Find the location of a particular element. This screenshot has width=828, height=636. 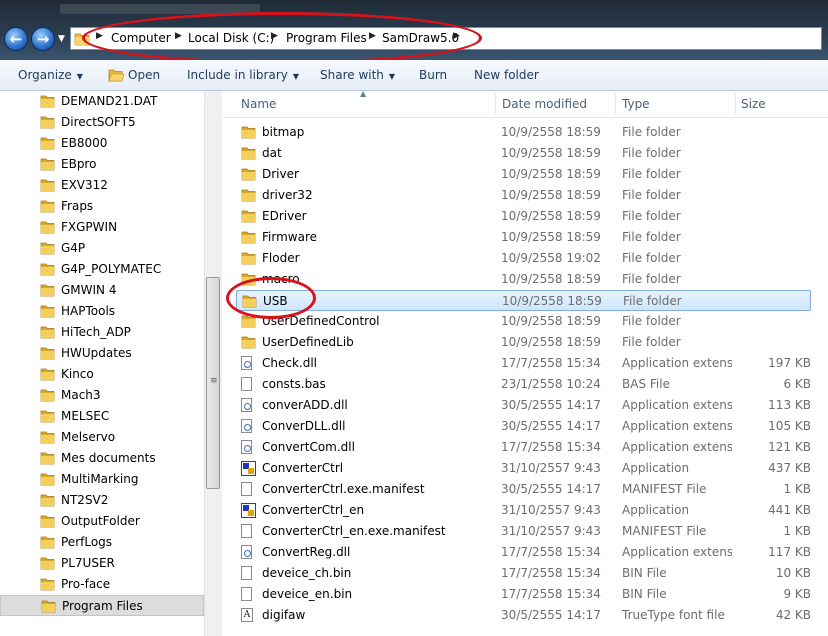

file-row: dat 10/9/2558 18:59 File folder is located at coordinates (523, 153).